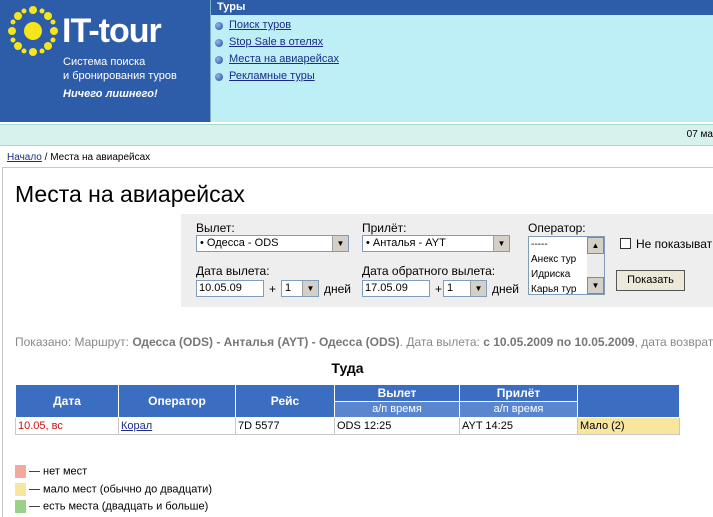  What do you see at coordinates (20, 471) in the screenshot?
I see `legend-swatch-red` at bounding box center [20, 471].